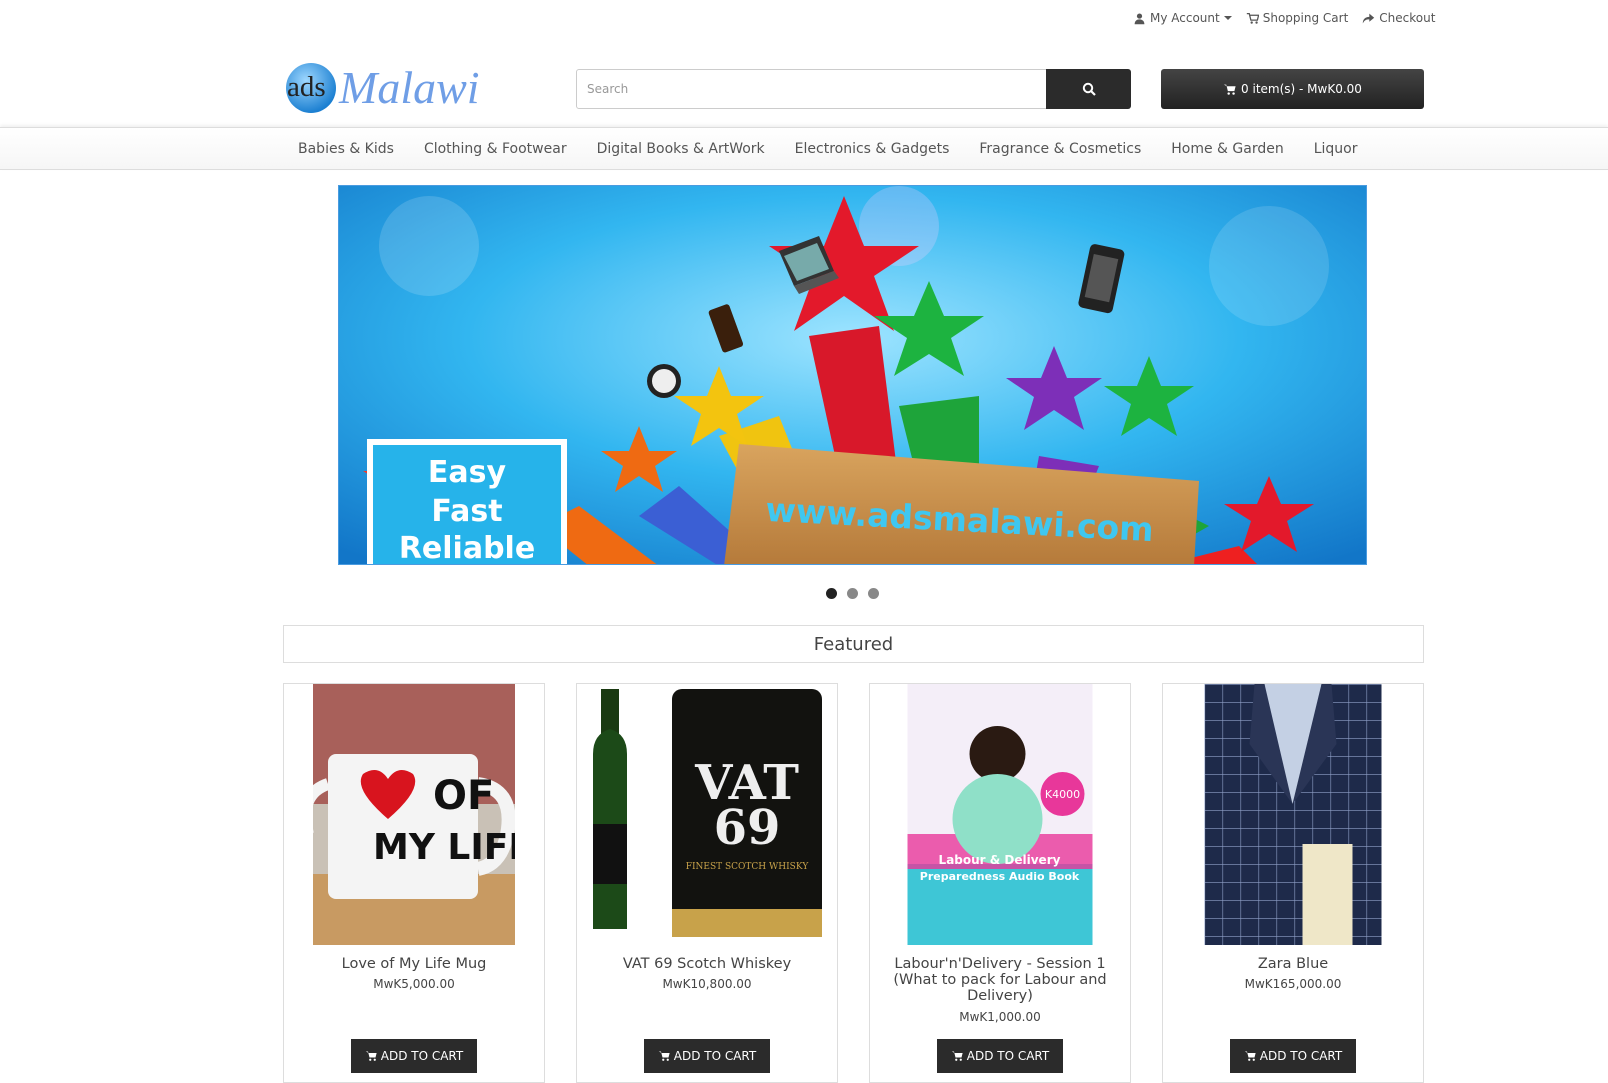 Image resolution: width=1608 pixels, height=1083 pixels. I want to click on product-image-whisky: VAT 69 FINEST SCOTCH WHISKY, so click(707, 814).